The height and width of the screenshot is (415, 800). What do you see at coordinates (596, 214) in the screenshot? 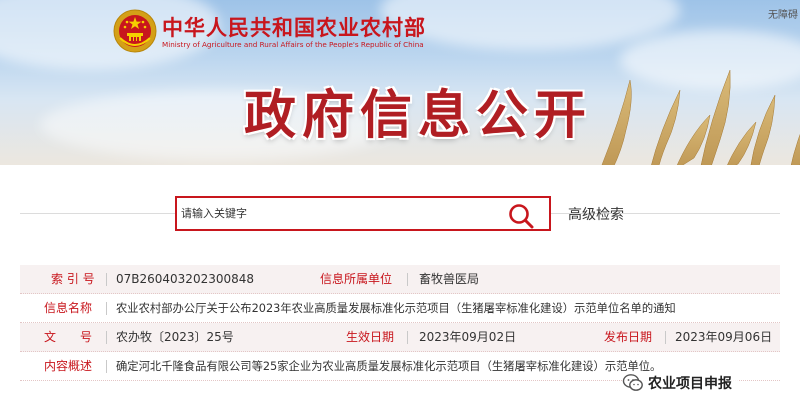
I see `advanced-search-link: 高级检索` at bounding box center [596, 214].